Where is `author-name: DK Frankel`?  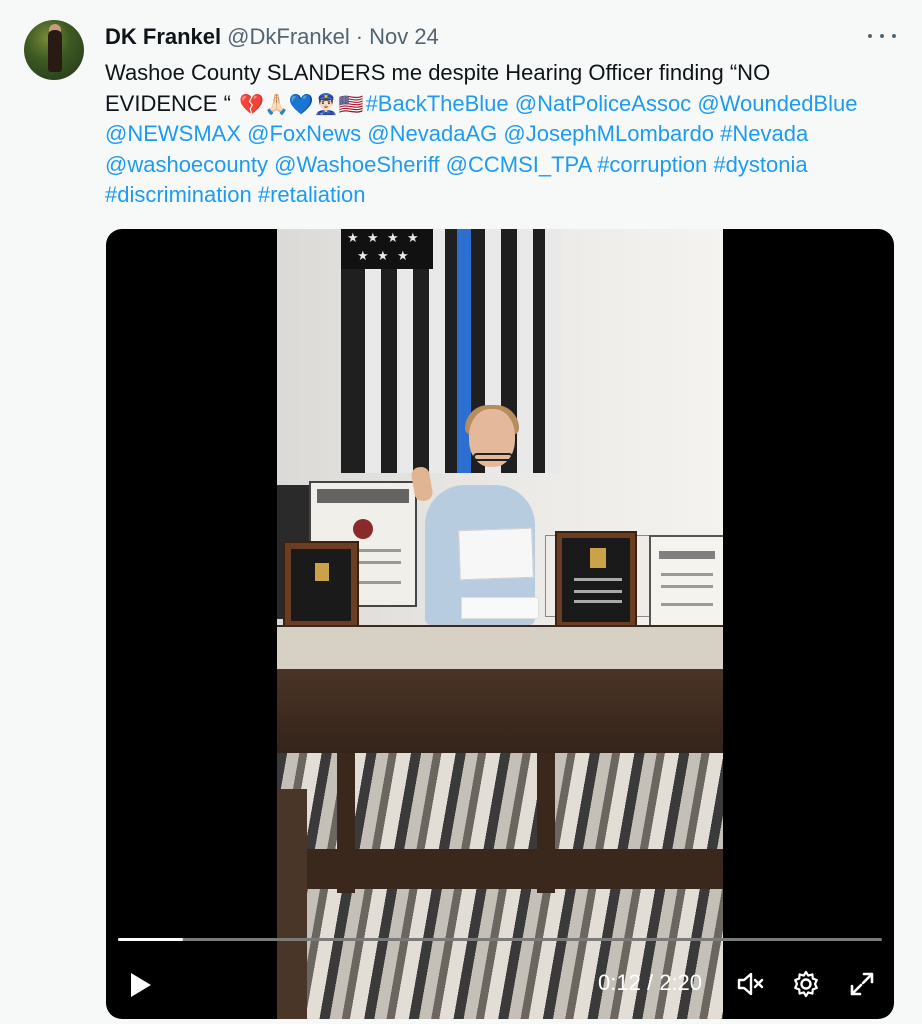
author-name: DK Frankel is located at coordinates (163, 37).